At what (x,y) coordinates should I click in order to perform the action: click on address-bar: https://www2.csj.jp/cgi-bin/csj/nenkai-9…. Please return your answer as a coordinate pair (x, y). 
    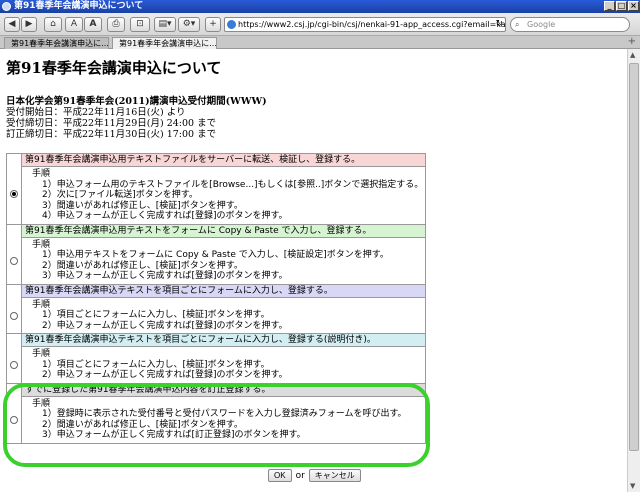
    Looking at the image, I should click on (365, 24).